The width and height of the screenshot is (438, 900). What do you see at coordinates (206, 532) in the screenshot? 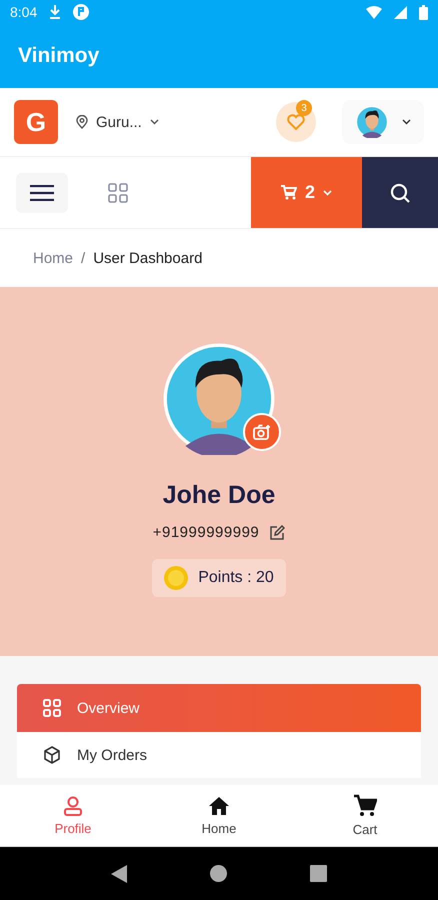
I see `phone-number: +91999999999` at bounding box center [206, 532].